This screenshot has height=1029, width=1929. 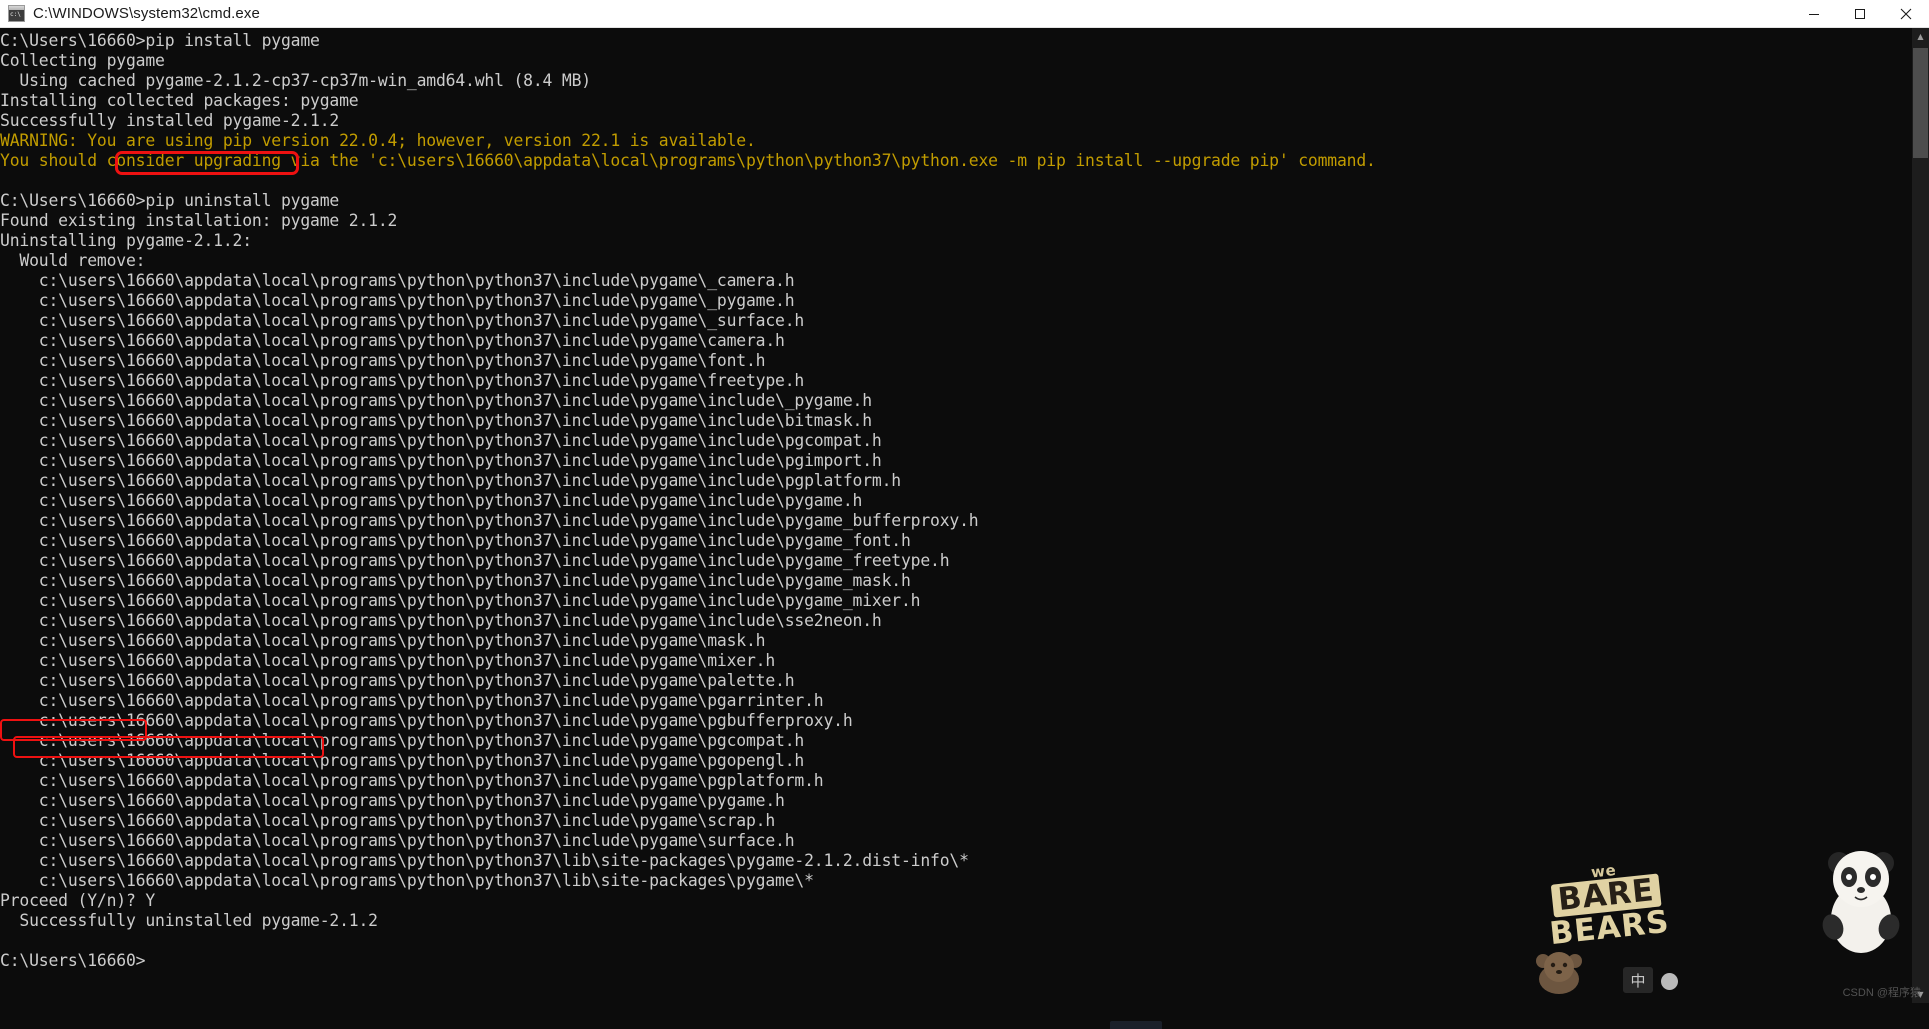 I want to click on bottom-strip, so click(x=964, y=1016).